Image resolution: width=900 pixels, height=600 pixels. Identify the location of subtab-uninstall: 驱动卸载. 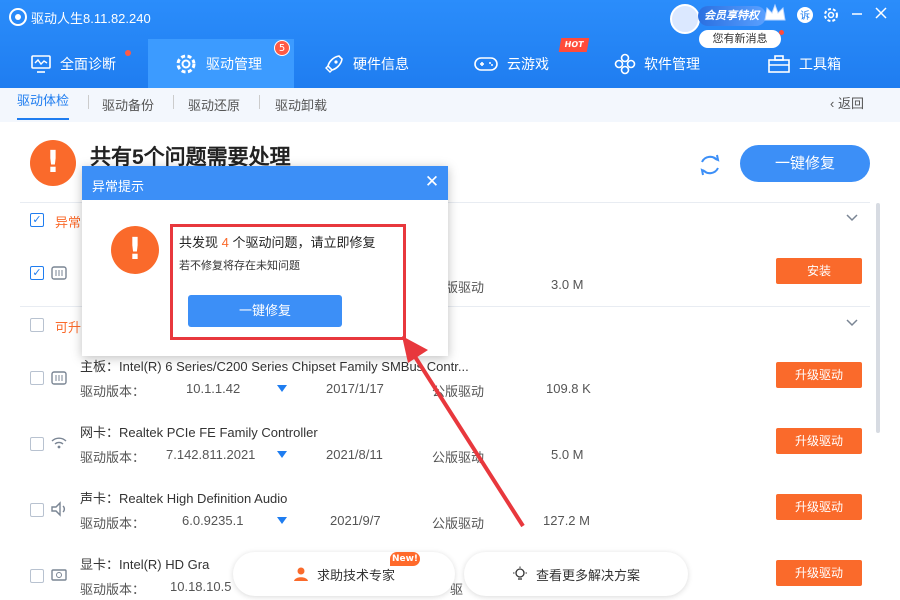
(301, 110).